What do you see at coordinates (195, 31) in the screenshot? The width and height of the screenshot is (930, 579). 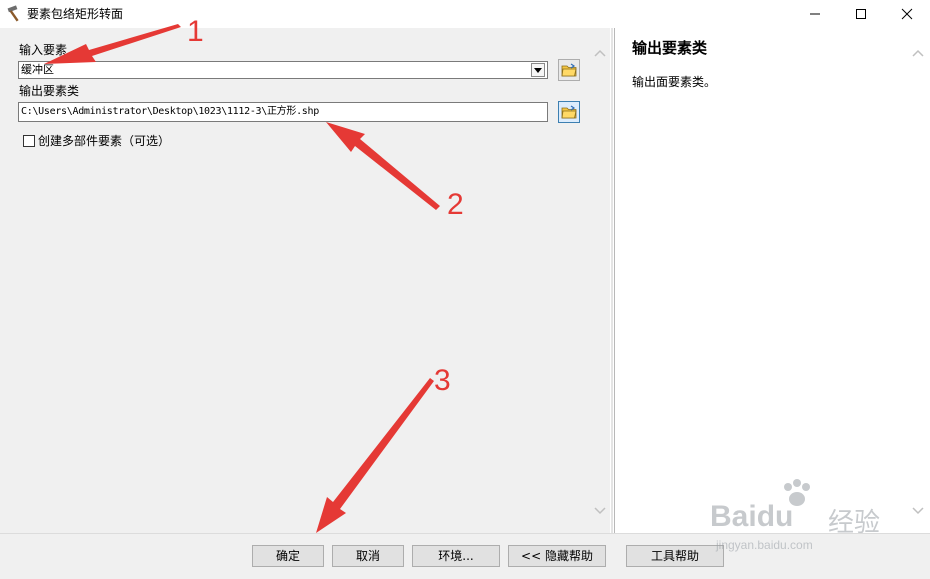 I see `annotation-label-1: 1` at bounding box center [195, 31].